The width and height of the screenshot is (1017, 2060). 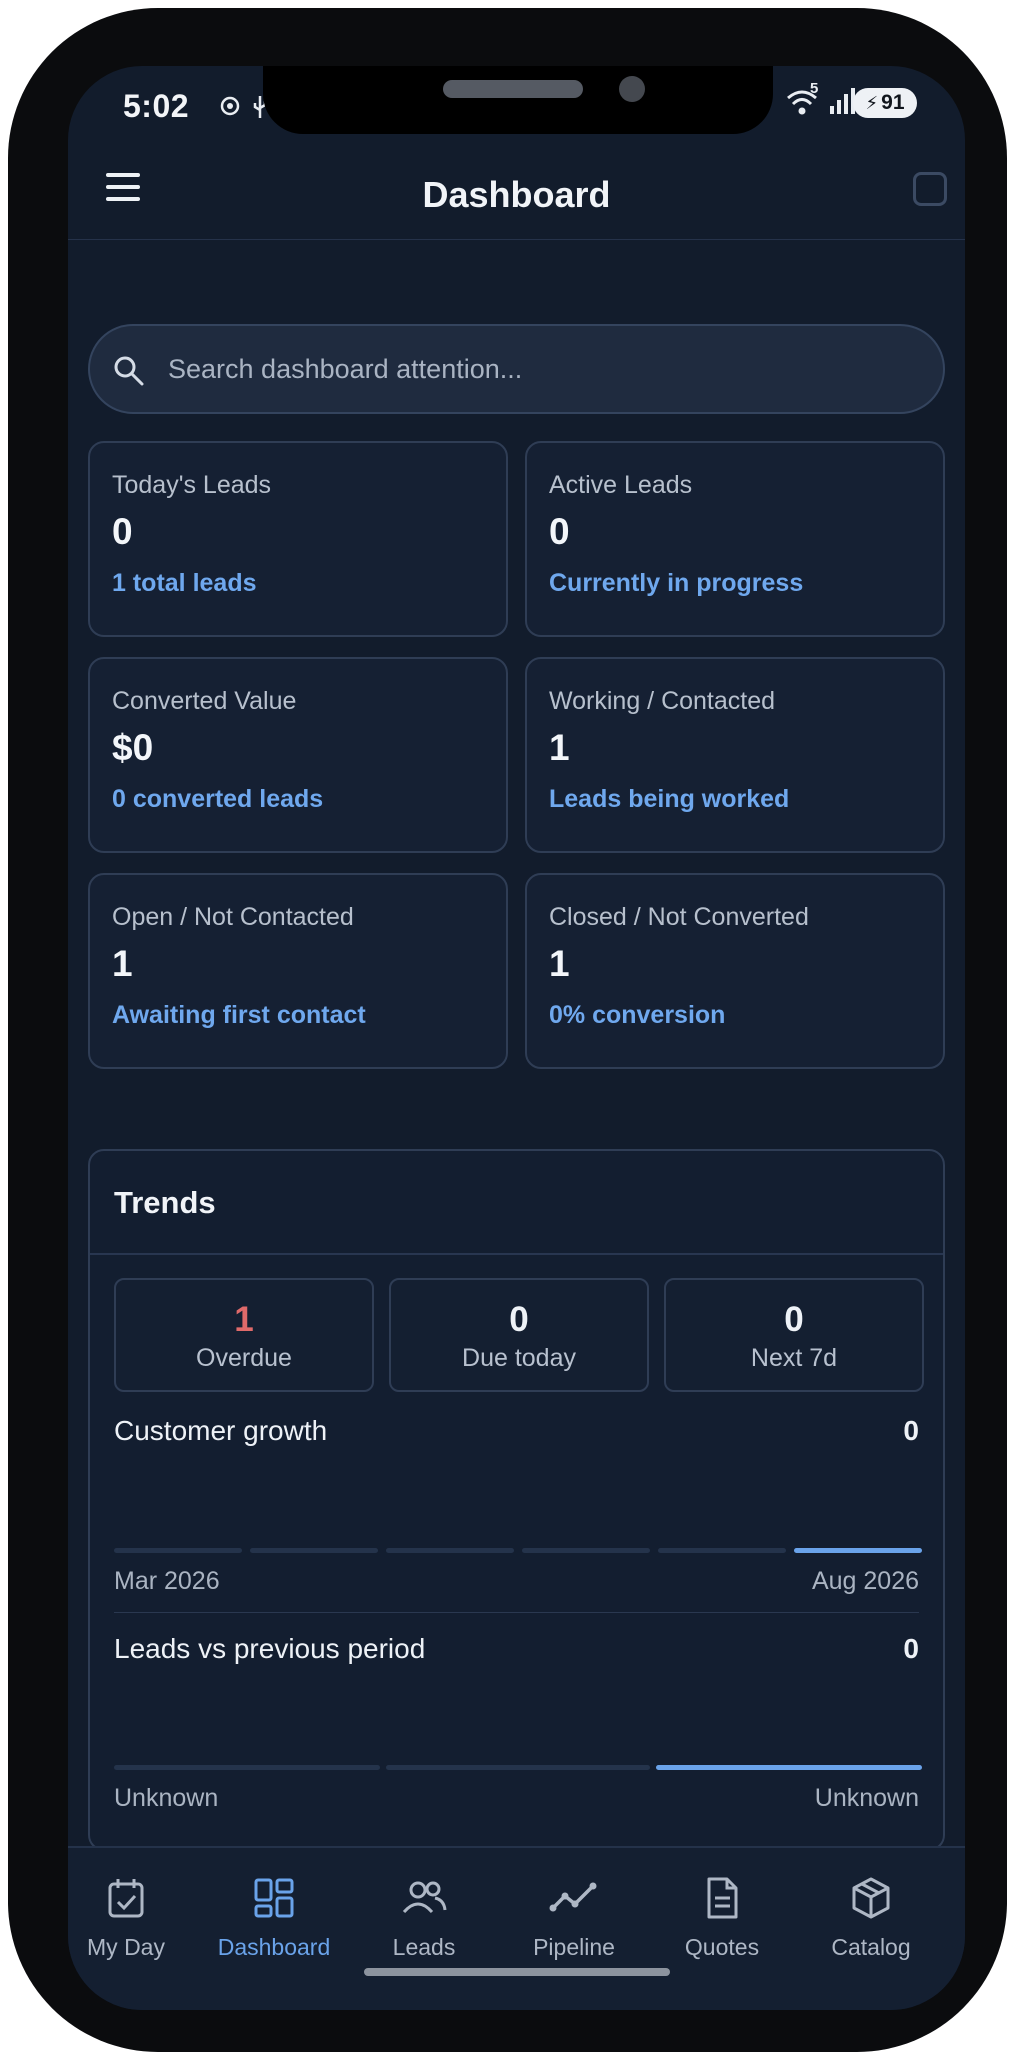 What do you see at coordinates (911, 1430) in the screenshot?
I see `customer-growth-value: 0` at bounding box center [911, 1430].